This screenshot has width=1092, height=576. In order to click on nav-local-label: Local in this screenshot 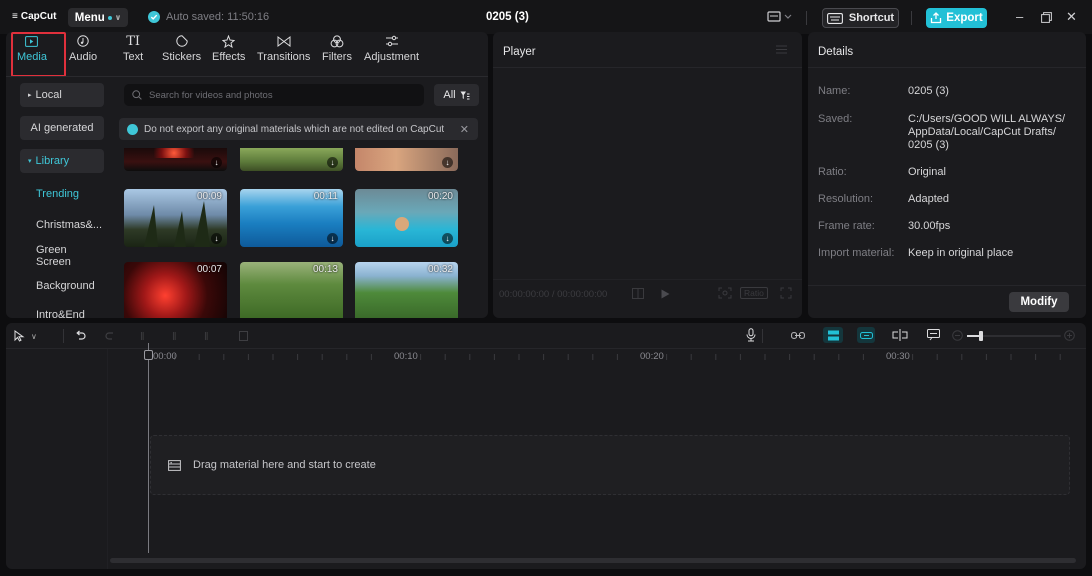, I will do `click(48, 95)`.